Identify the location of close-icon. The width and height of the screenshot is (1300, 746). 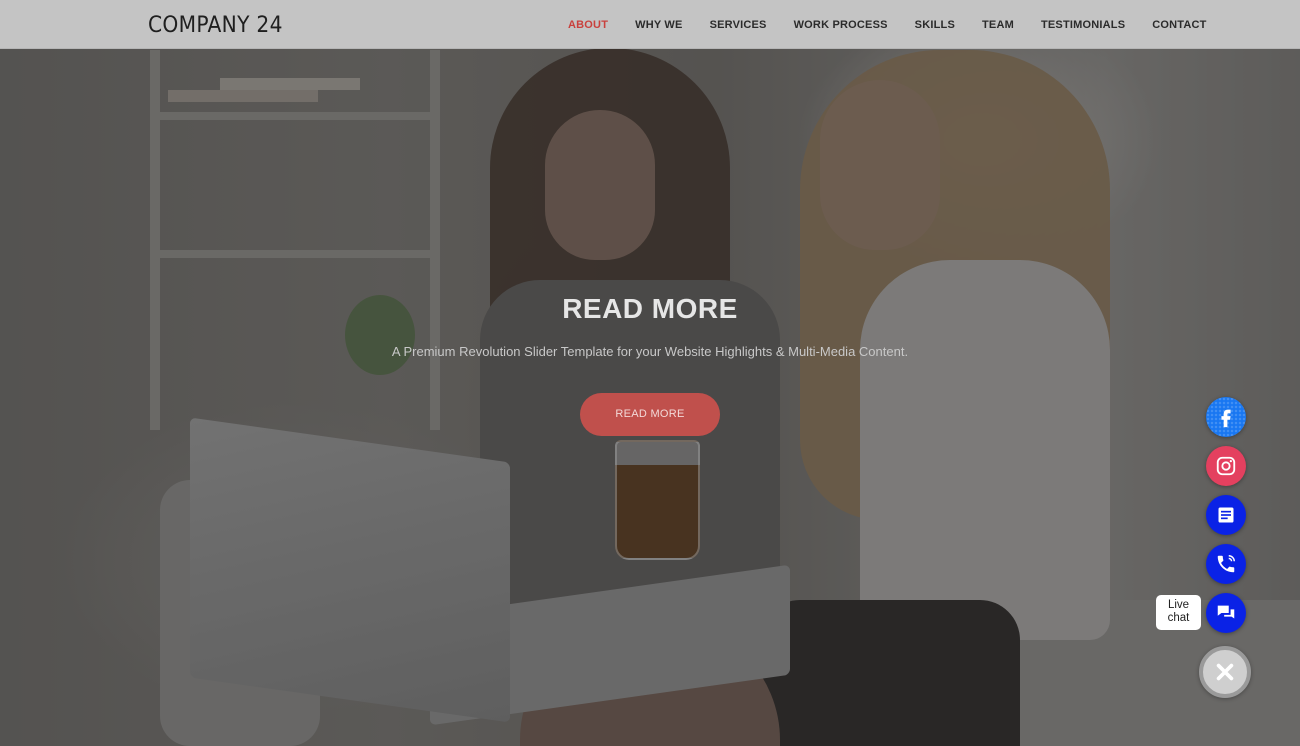
(1225, 672).